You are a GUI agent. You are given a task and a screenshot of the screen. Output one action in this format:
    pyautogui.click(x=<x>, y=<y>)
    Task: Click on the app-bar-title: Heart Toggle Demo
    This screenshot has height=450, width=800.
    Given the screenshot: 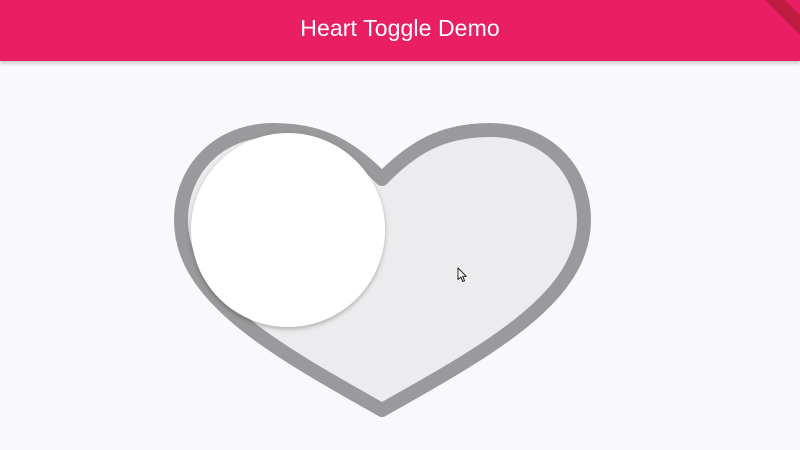 What is the action you would take?
    pyautogui.click(x=400, y=28)
    